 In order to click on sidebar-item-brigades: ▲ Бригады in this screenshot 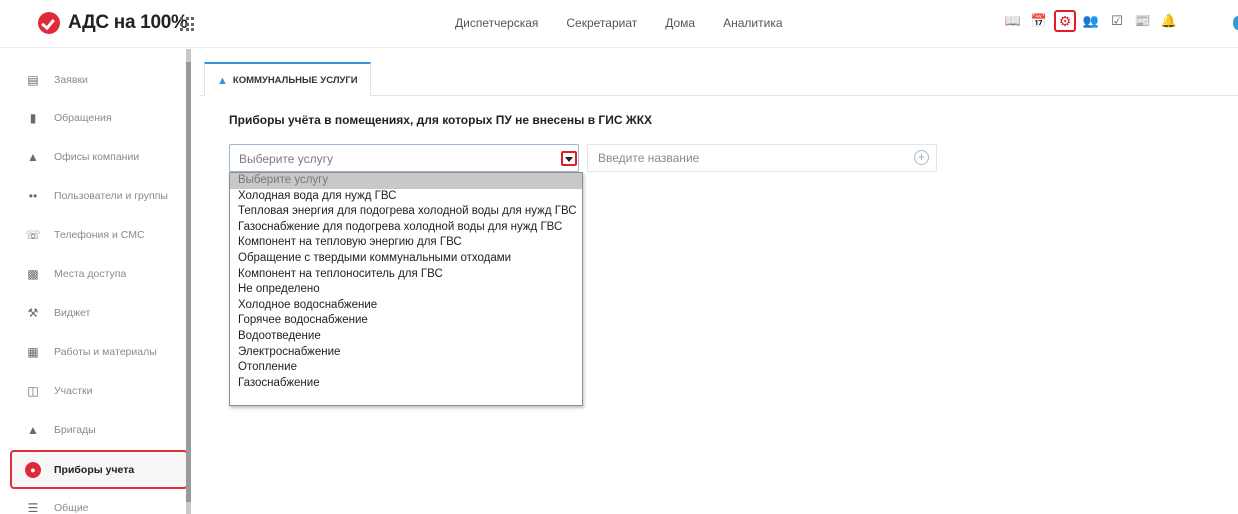, I will do `click(93, 430)`.